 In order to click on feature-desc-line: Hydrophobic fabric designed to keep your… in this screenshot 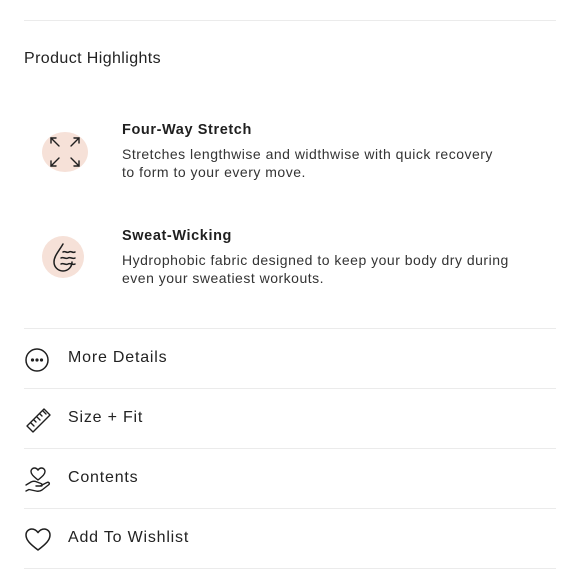, I will do `click(315, 260)`.